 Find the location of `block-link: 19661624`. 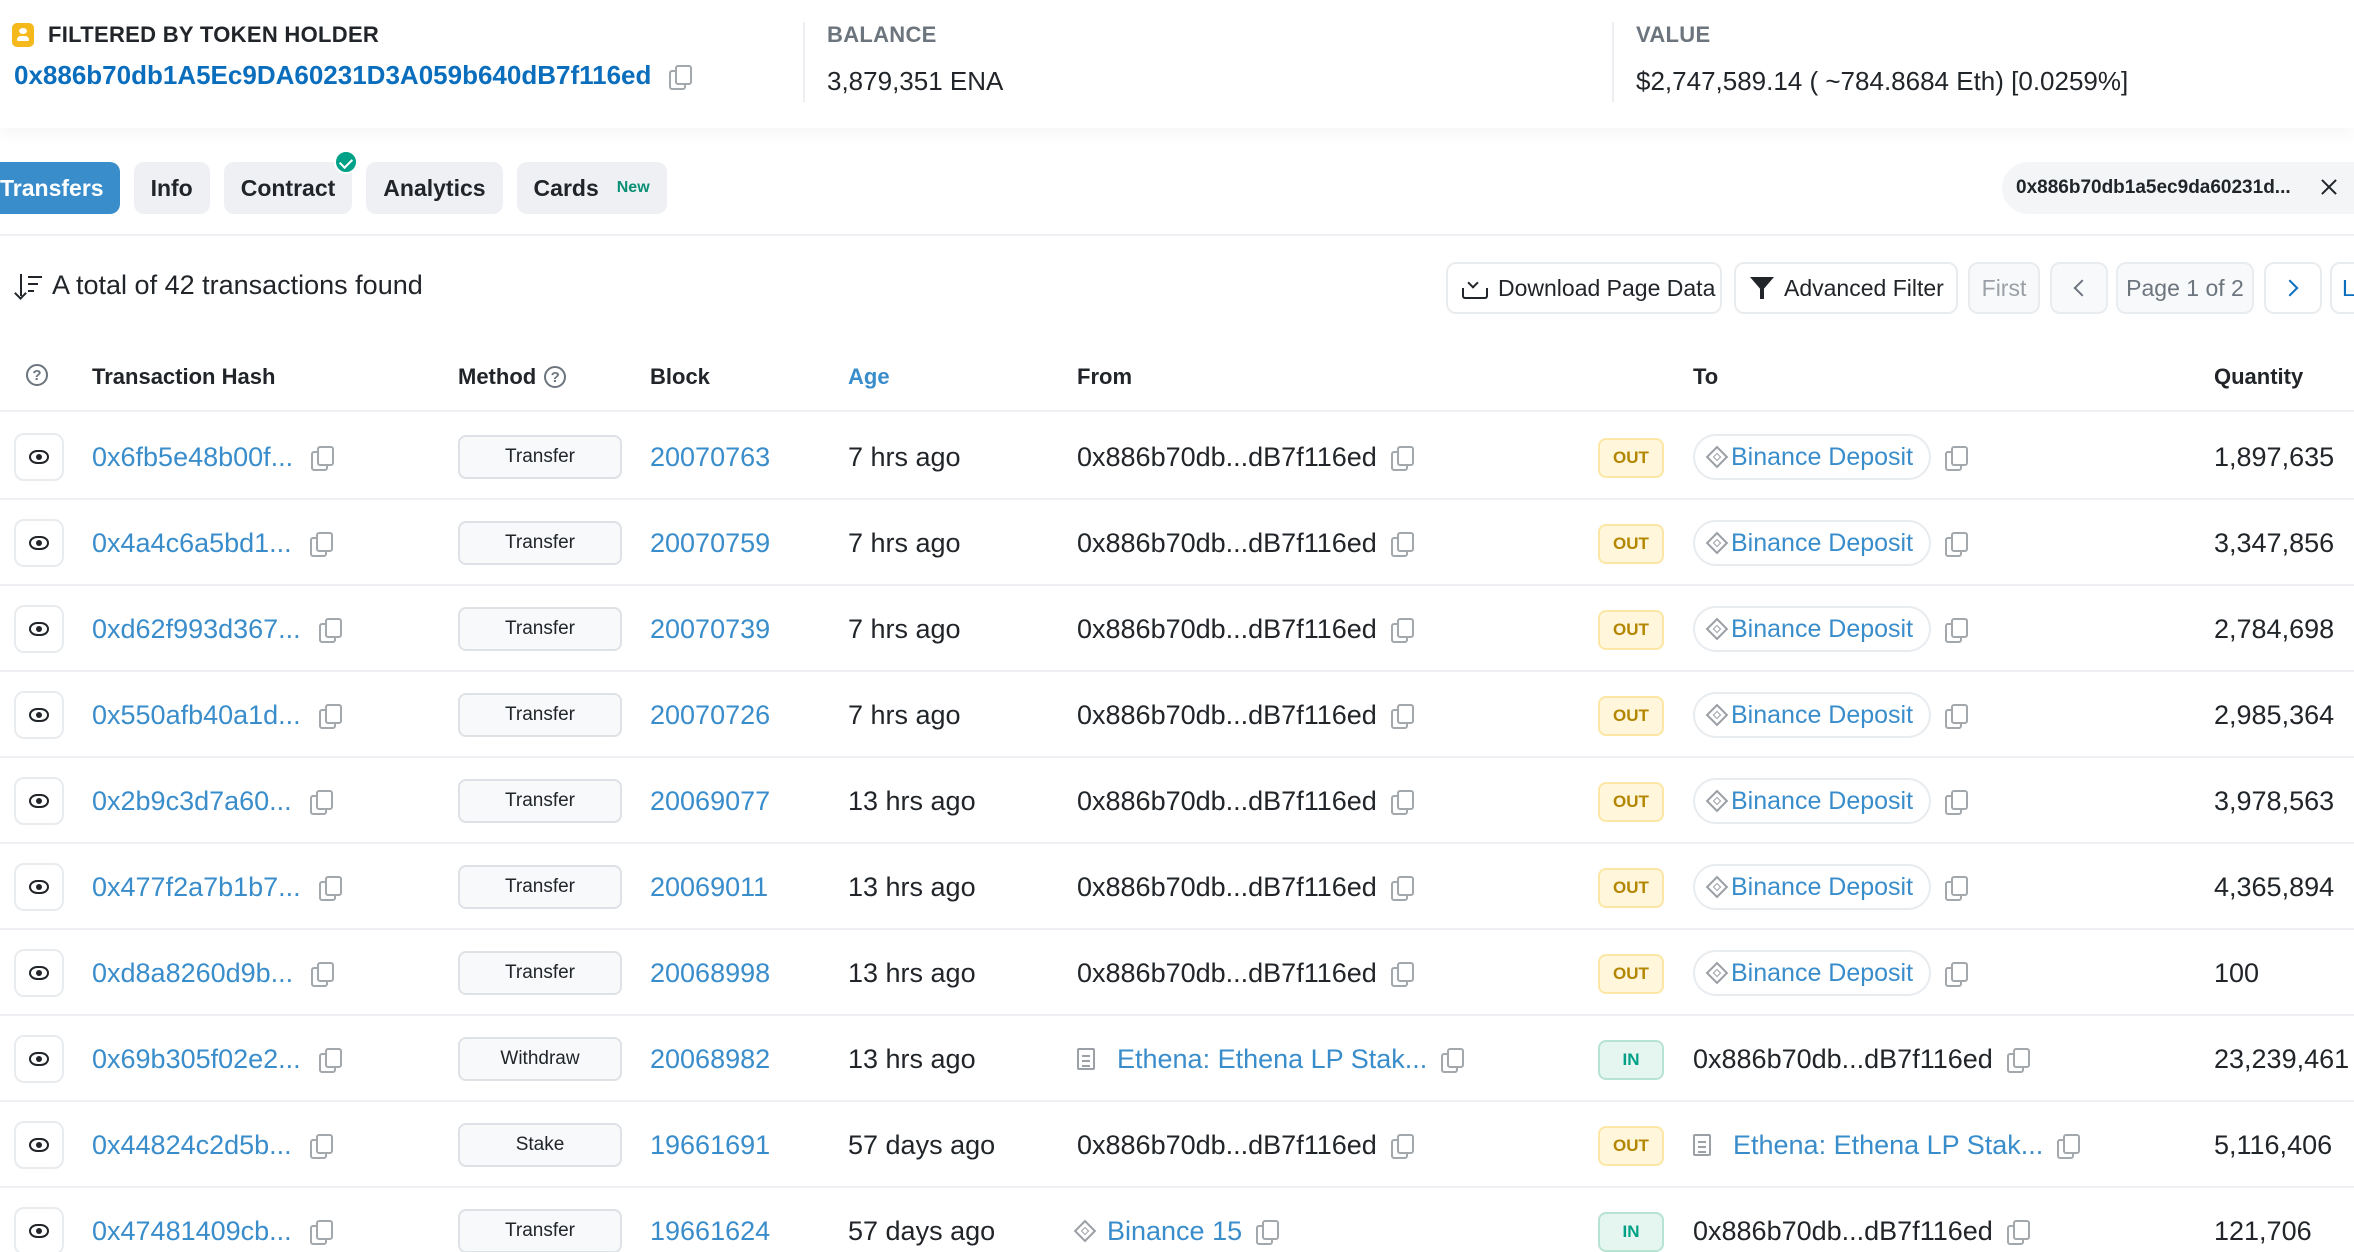

block-link: 19661624 is located at coordinates (710, 1220).